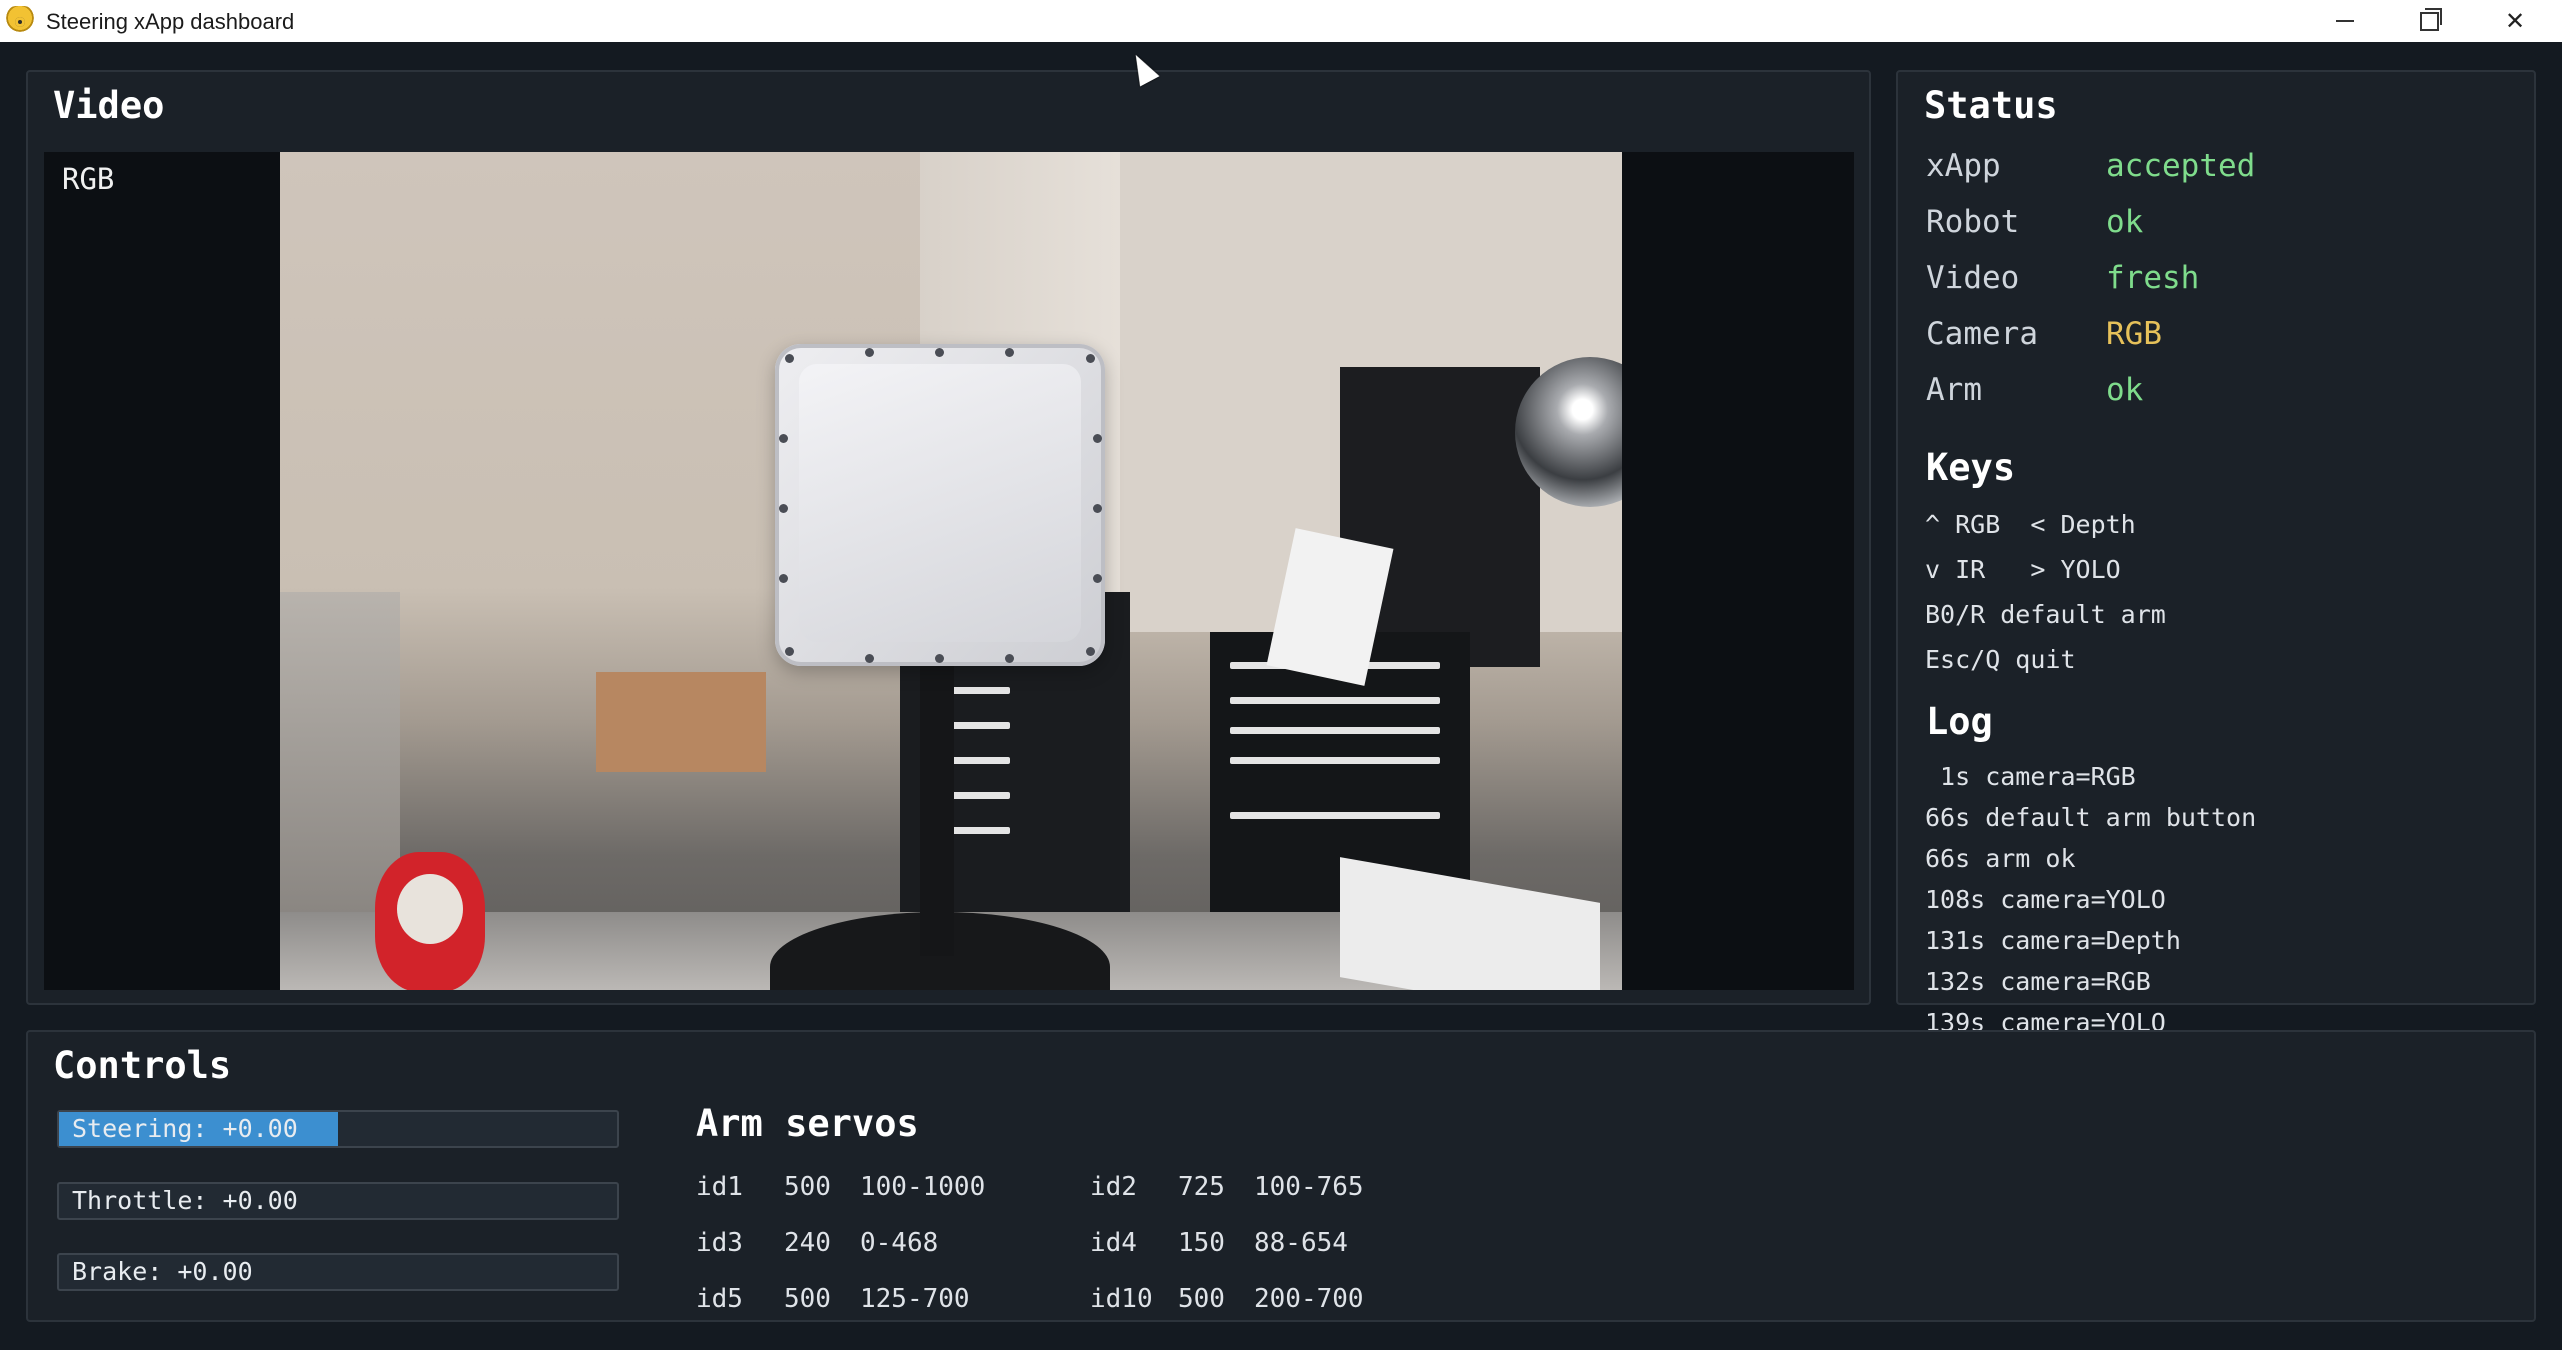  Describe the element at coordinates (807, 1123) in the screenshot. I see `arm-servos-title: Arm servos` at that location.